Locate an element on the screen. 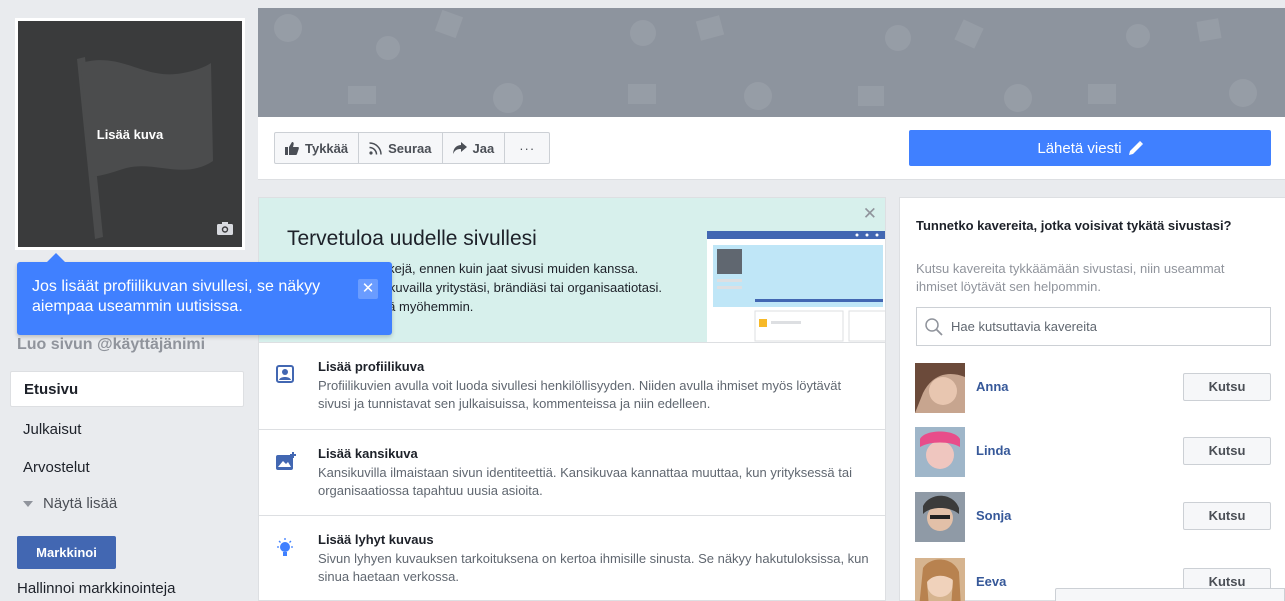 This screenshot has width=1285, height=601. promote-button: Markkinoi is located at coordinates (66, 552).